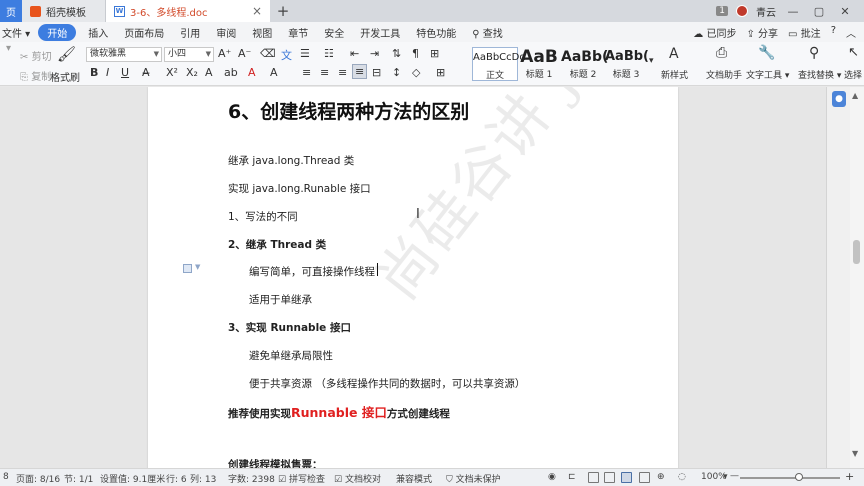 The width and height of the screenshot is (864, 486). I want to click on location-pin-icon: ●, so click(839, 99).